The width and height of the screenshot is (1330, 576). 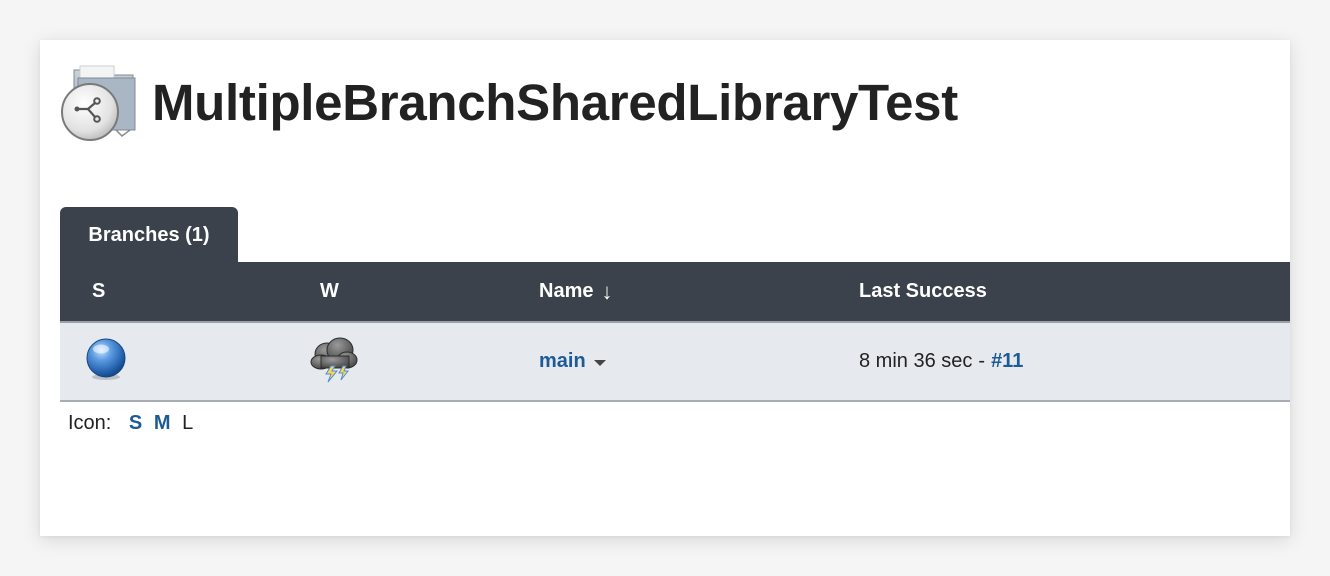 What do you see at coordinates (188, 423) in the screenshot?
I see `icon-size-large-current: L` at bounding box center [188, 423].